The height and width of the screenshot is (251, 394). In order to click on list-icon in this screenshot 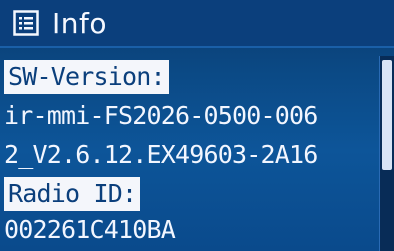, I will do `click(26, 23)`.